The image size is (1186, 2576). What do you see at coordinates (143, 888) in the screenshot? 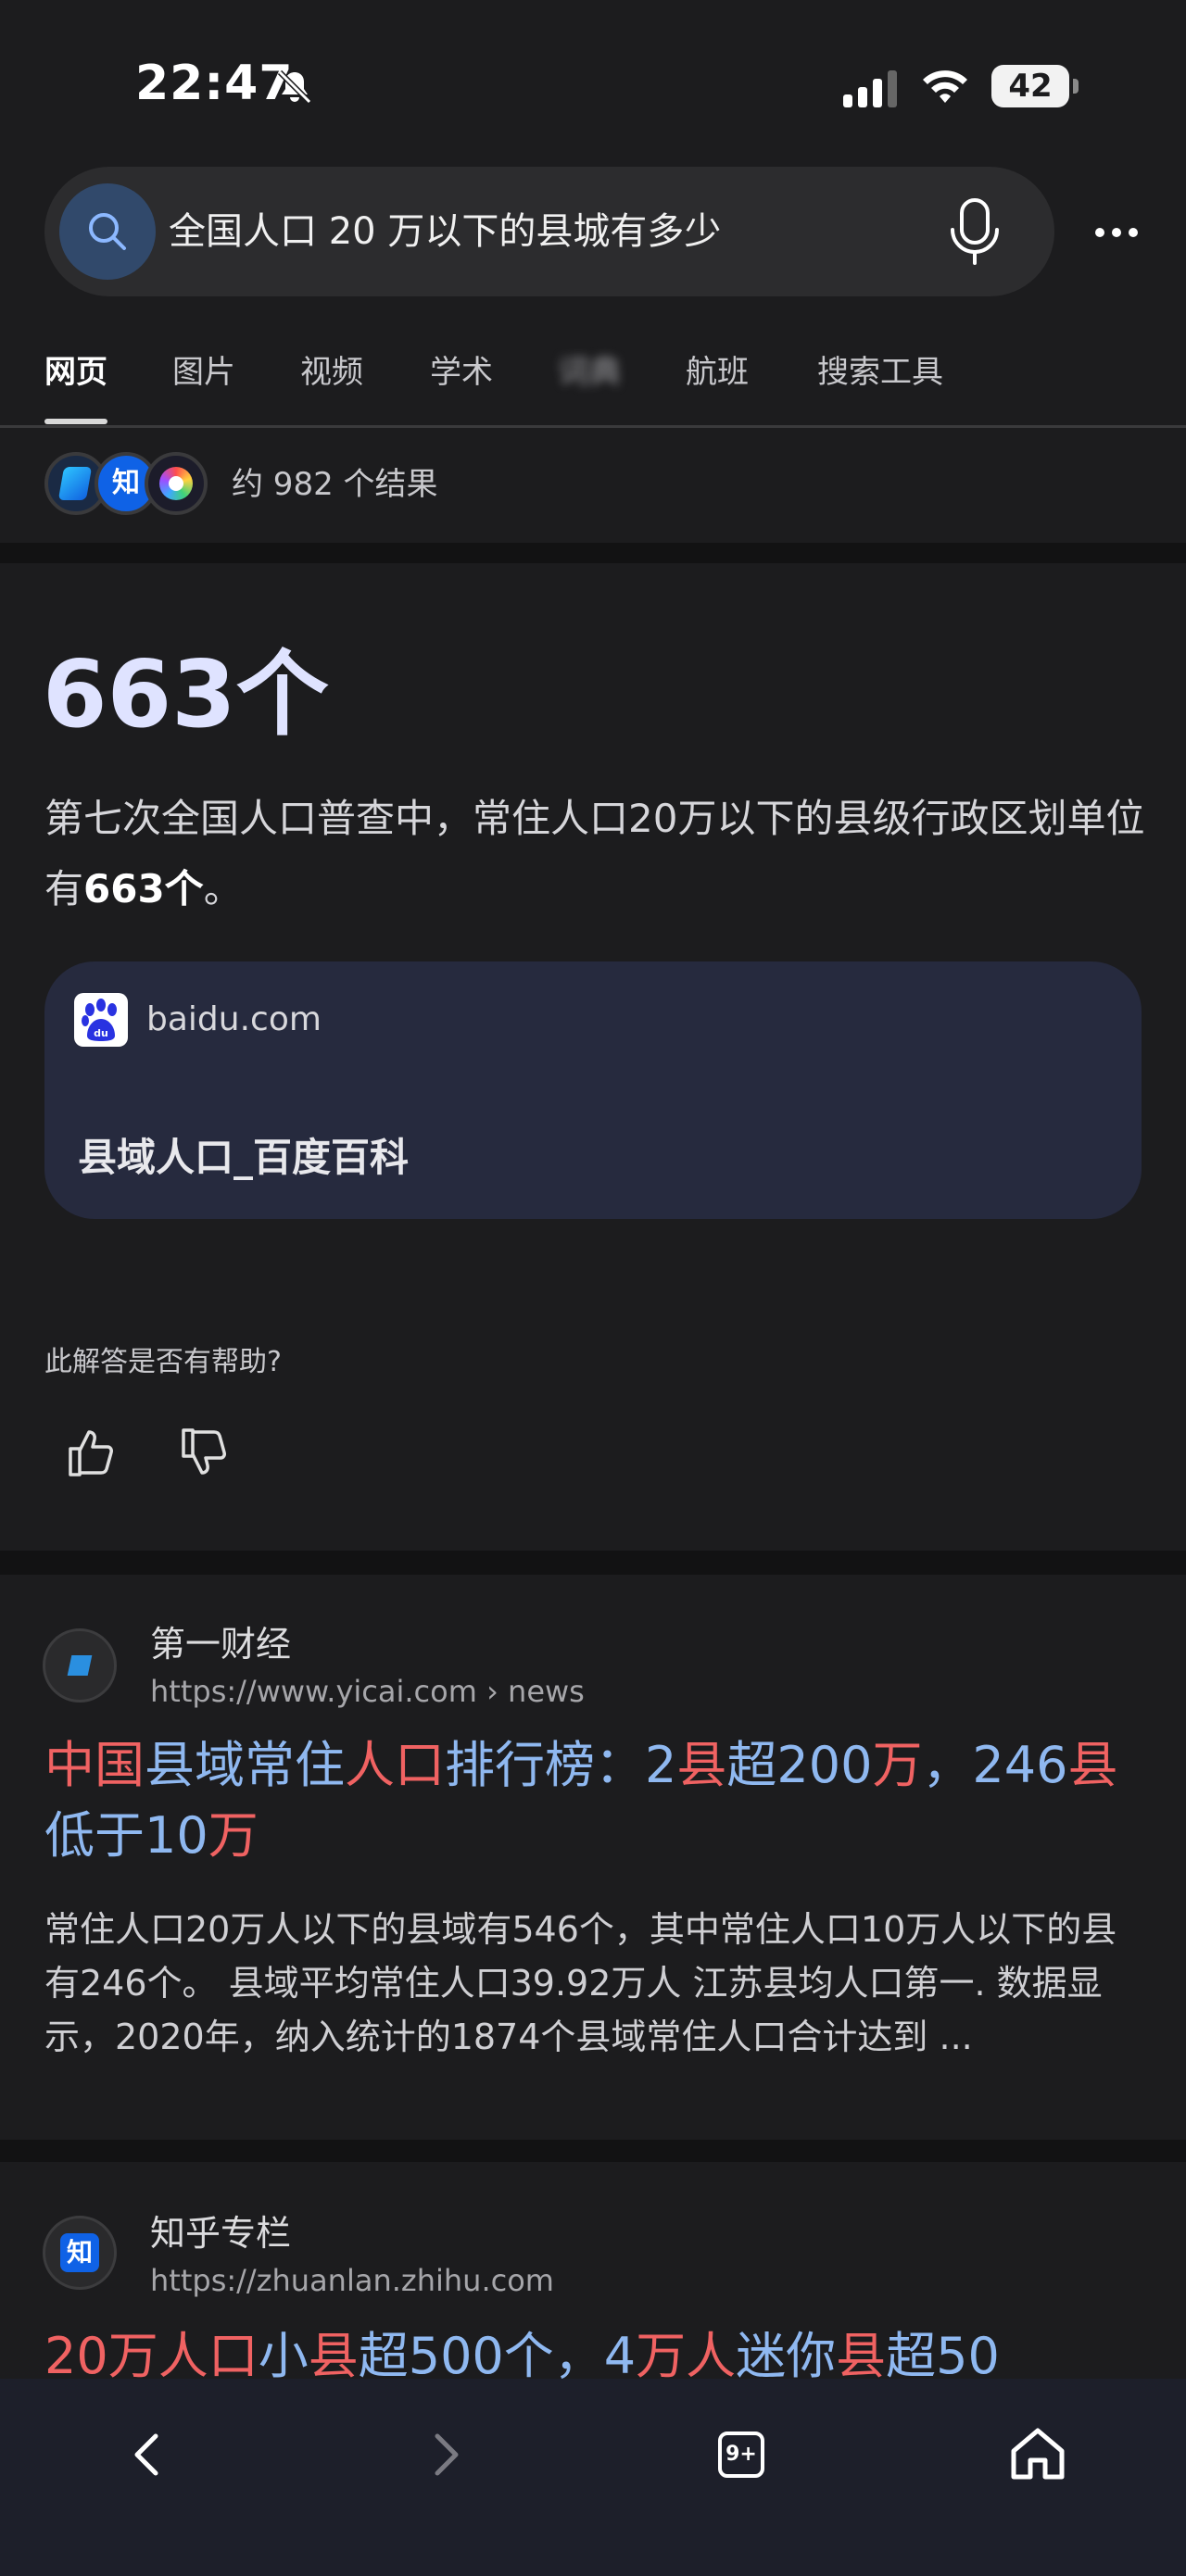
I see `answer-bold-value: 663个` at bounding box center [143, 888].